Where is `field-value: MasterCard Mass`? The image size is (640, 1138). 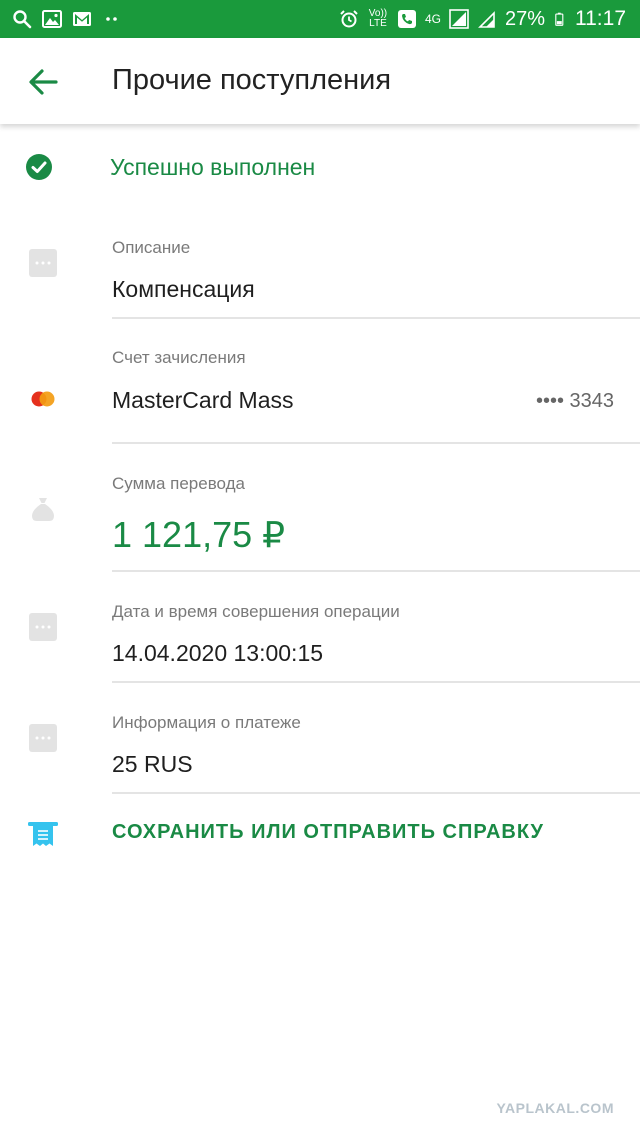
field-value: MasterCard Mass is located at coordinates (203, 400).